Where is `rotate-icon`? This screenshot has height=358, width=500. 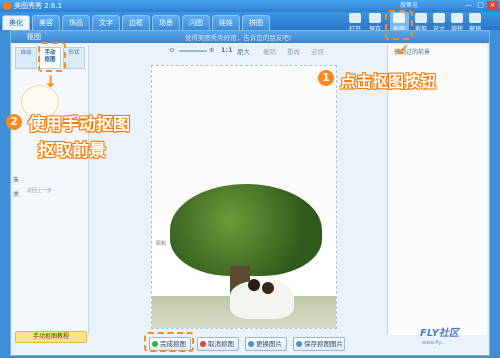
rotate-icon is located at coordinates (457, 18).